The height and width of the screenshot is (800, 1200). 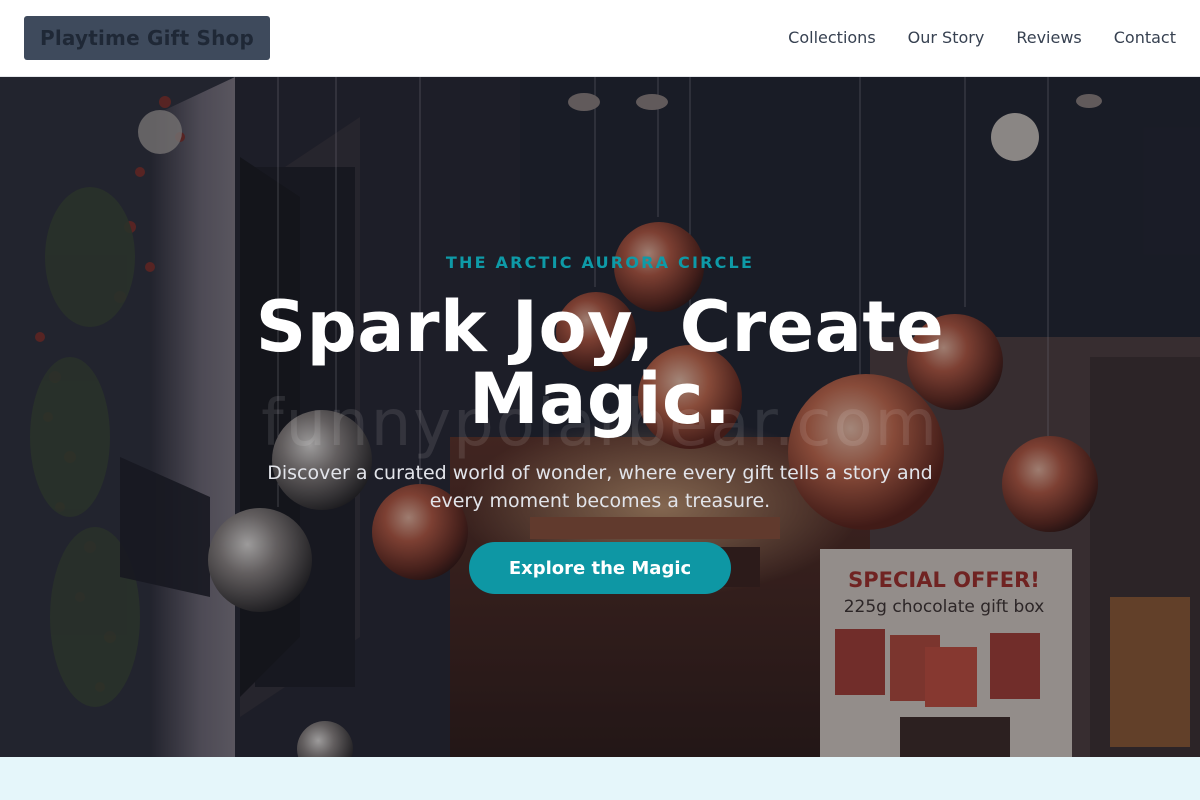 What do you see at coordinates (1048, 38) in the screenshot?
I see `nav-link-reviews: Reviews` at bounding box center [1048, 38].